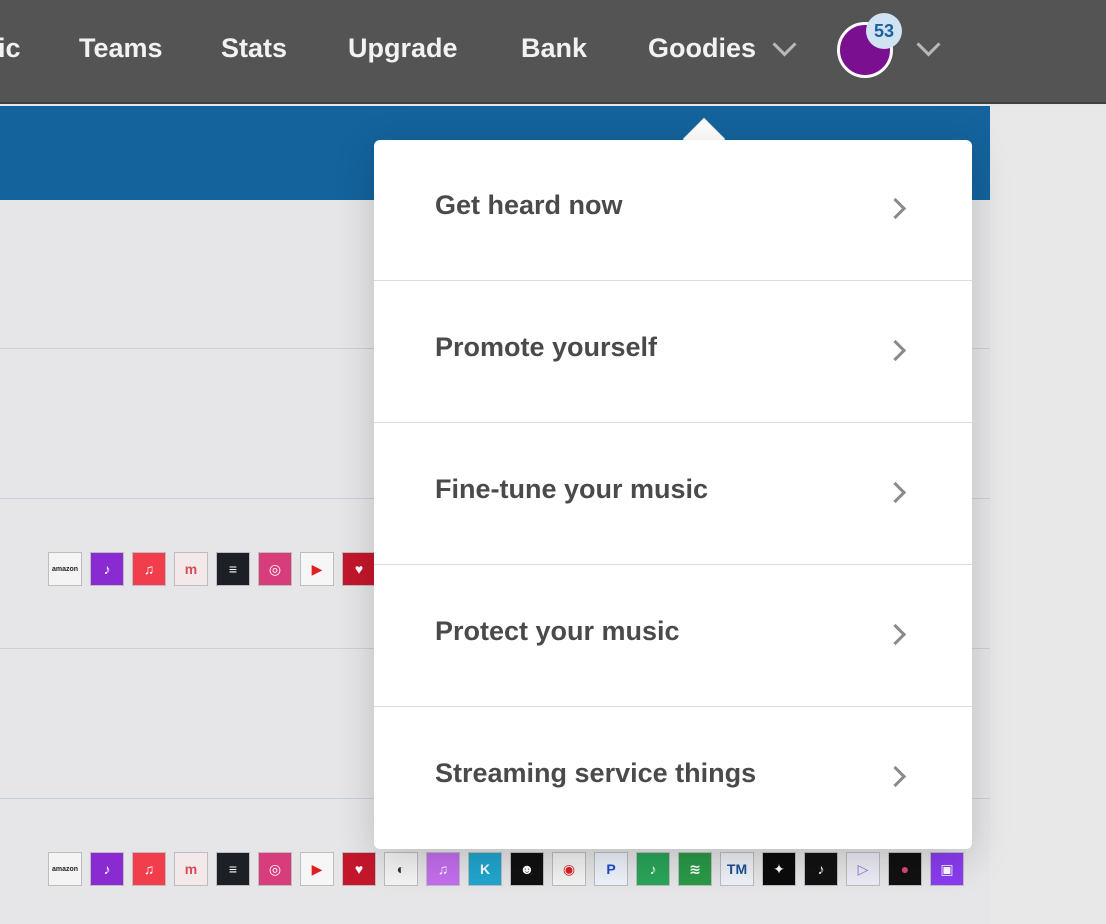 The image size is (1106, 924). Describe the element at coordinates (653, 869) in the screenshot. I see `jiosaavn-icon: ♪` at that location.